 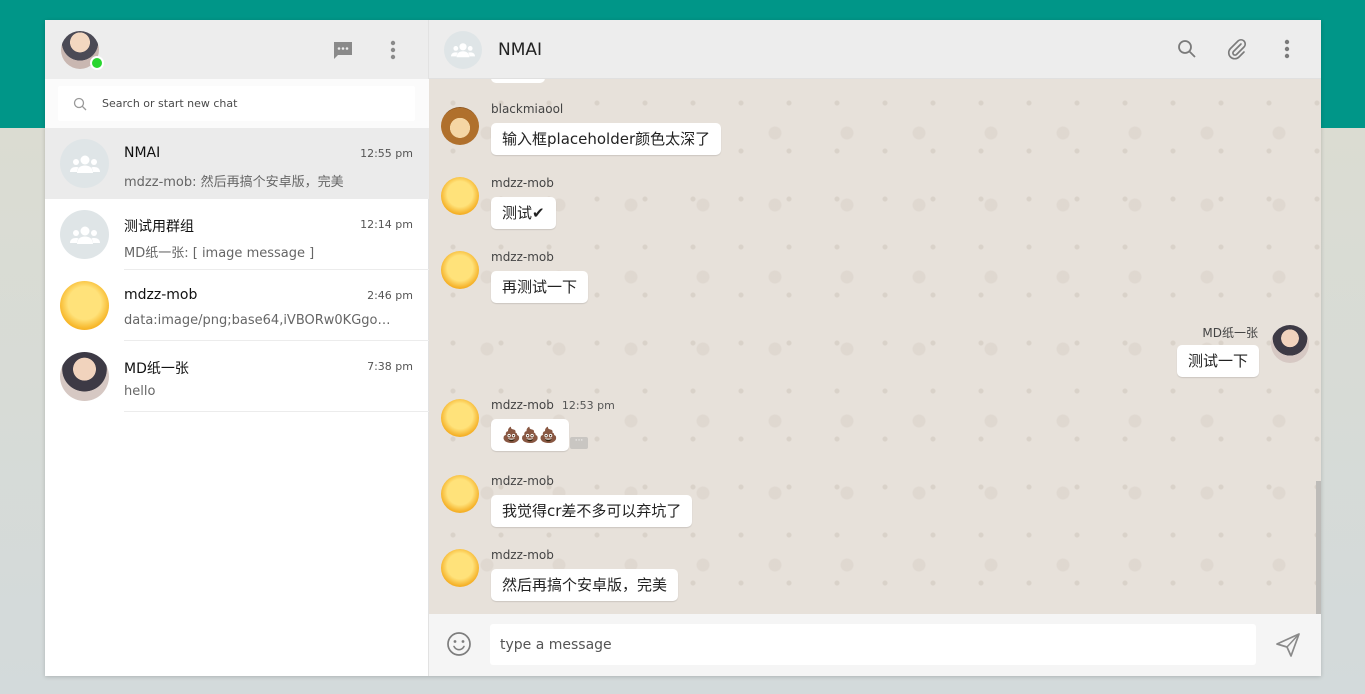 What do you see at coordinates (527, 109) in the screenshot?
I see `message-sender: blackmiaool` at bounding box center [527, 109].